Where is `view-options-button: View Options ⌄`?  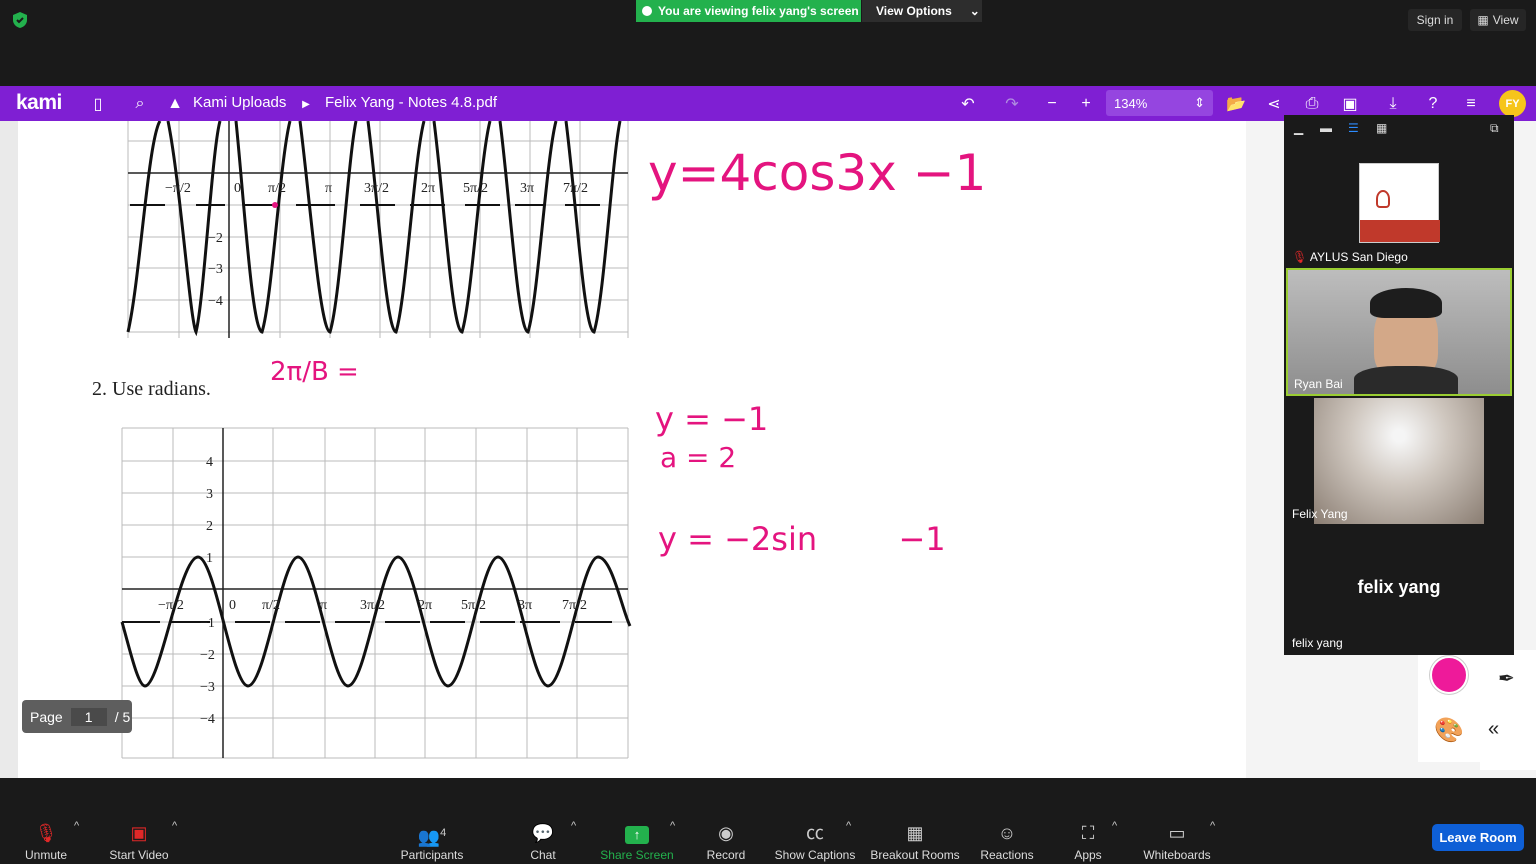 view-options-button: View Options ⌄ is located at coordinates (922, 11).